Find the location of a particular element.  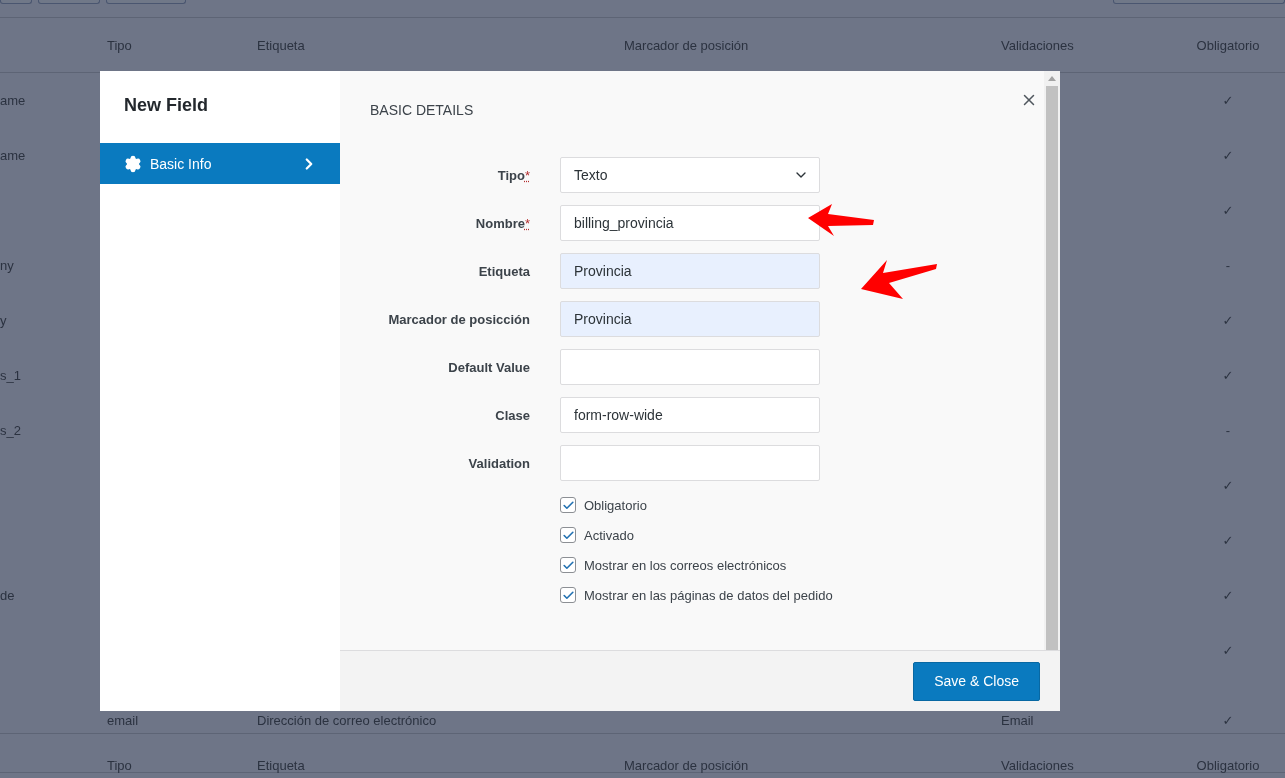

table-cell: y is located at coordinates (3, 320).